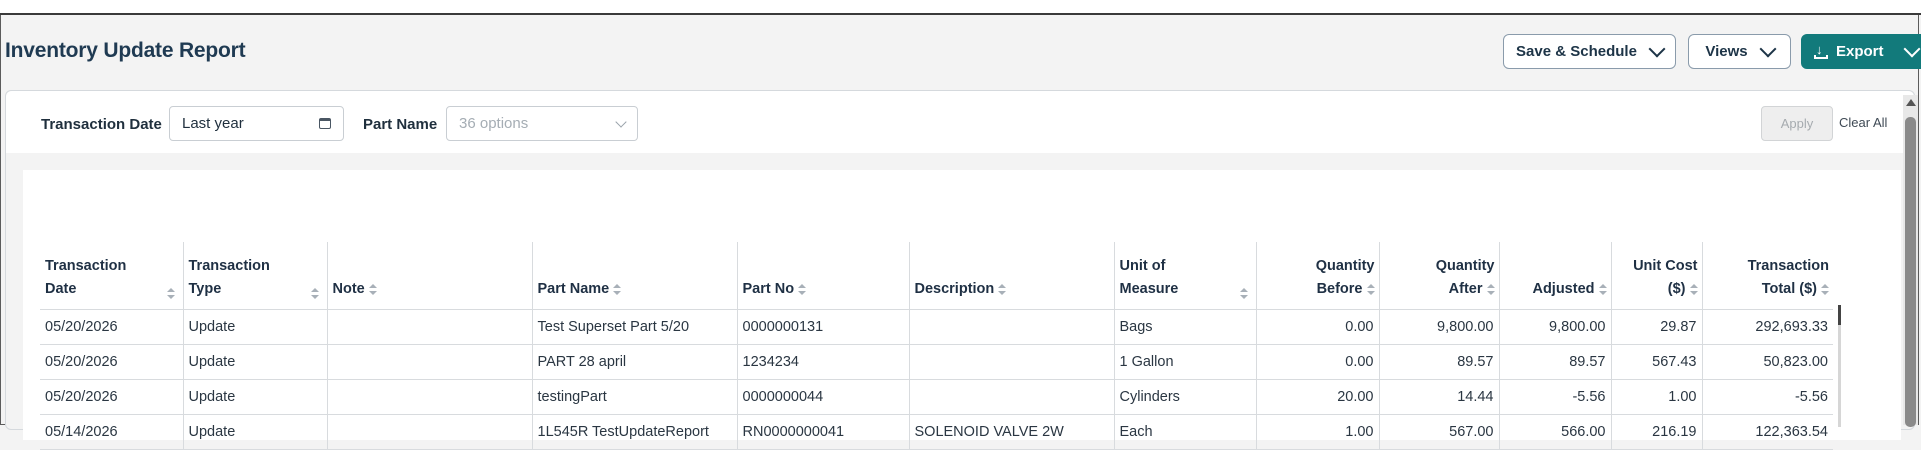  What do you see at coordinates (1767, 432) in the screenshot?
I see `cell-transaction-total: 122,363.54` at bounding box center [1767, 432].